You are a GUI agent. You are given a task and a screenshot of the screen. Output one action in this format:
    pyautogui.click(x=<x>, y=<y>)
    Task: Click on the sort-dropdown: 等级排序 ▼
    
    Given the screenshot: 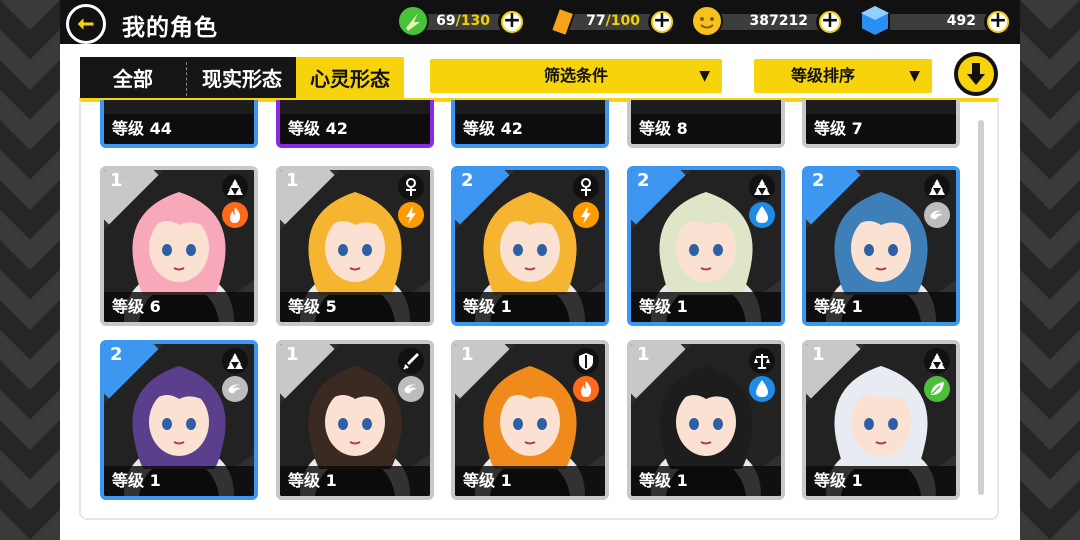 What is the action you would take?
    pyautogui.click(x=843, y=76)
    